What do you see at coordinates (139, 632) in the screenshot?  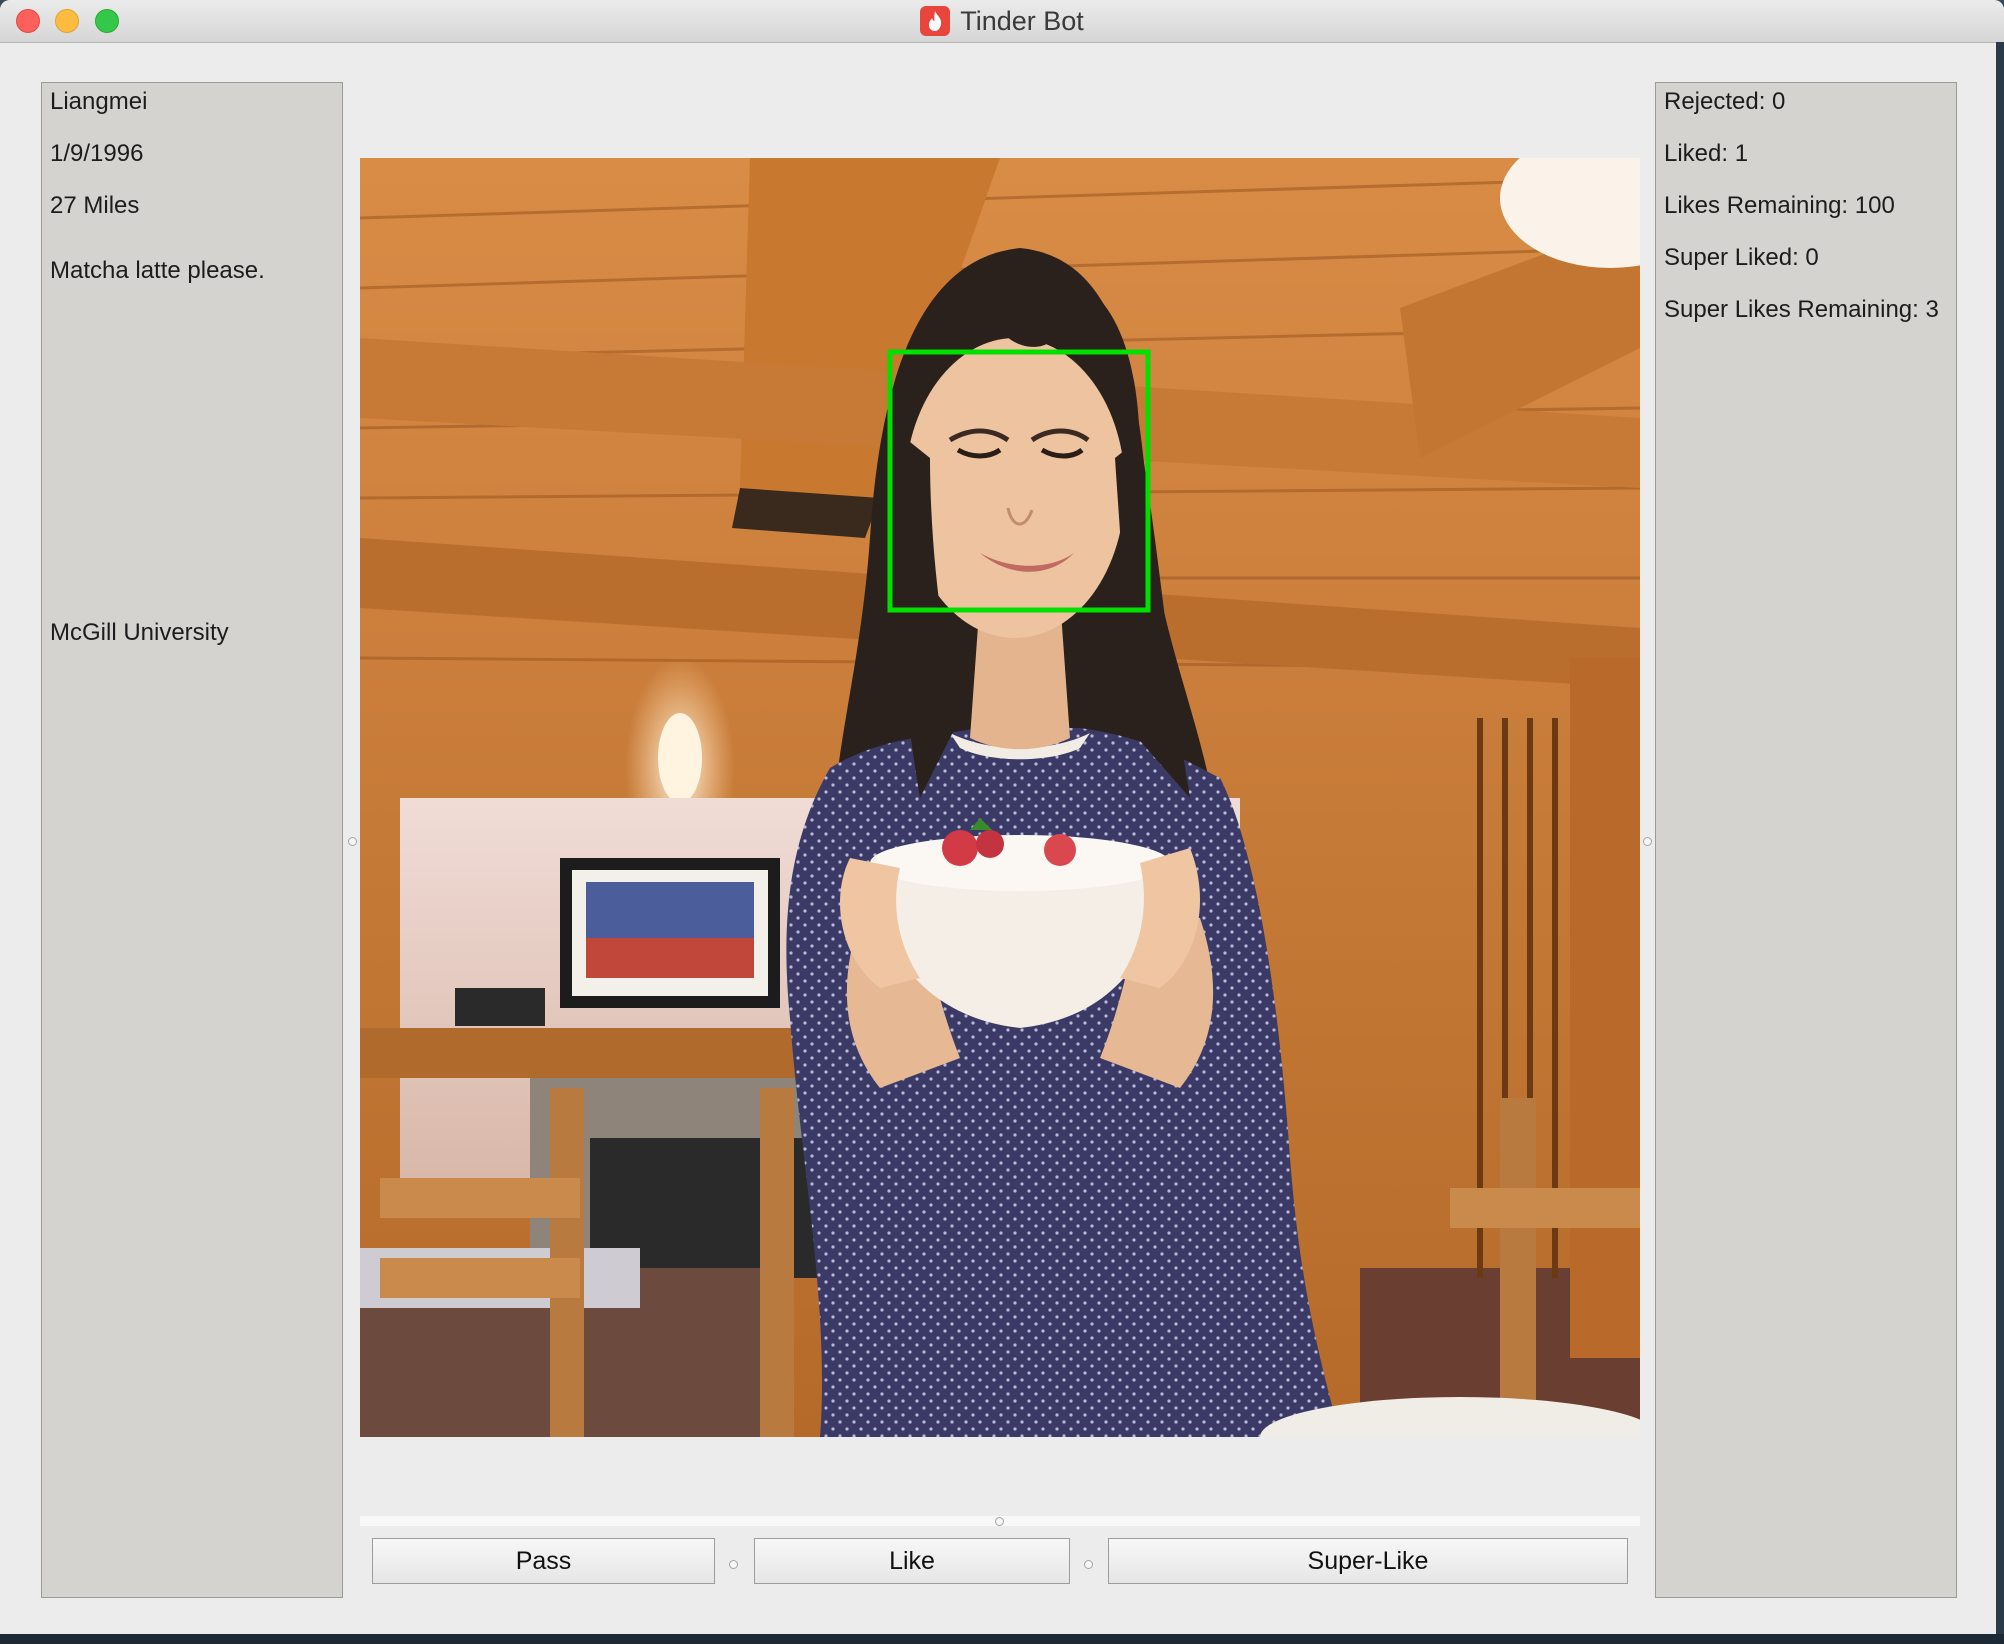 I see `profile-school: McGill University` at bounding box center [139, 632].